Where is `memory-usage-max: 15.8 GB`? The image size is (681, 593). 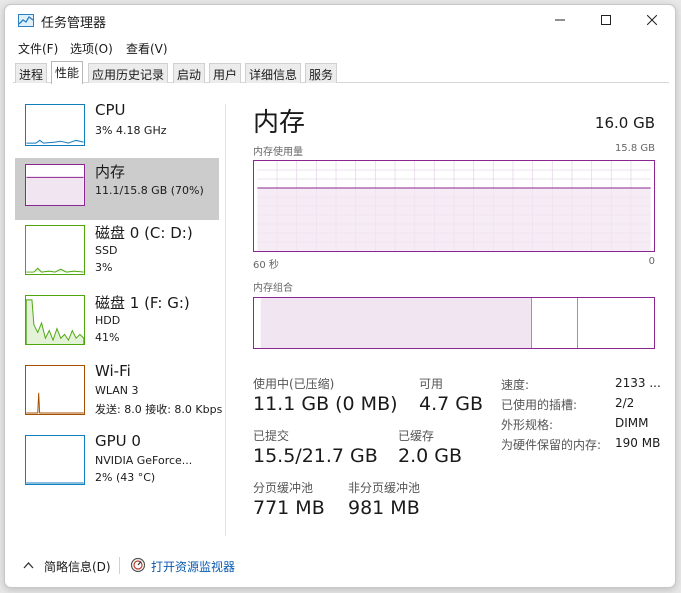
memory-usage-max: 15.8 GB is located at coordinates (634, 148).